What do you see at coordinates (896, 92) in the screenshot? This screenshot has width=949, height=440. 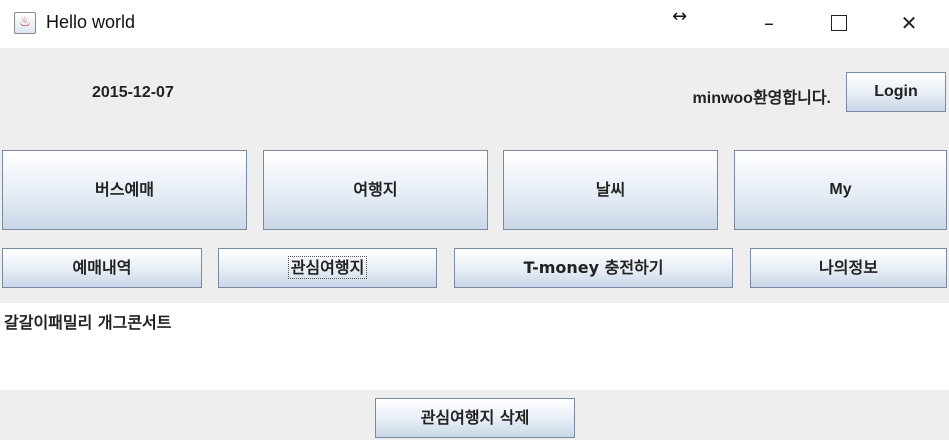 I see `login-button: Login` at bounding box center [896, 92].